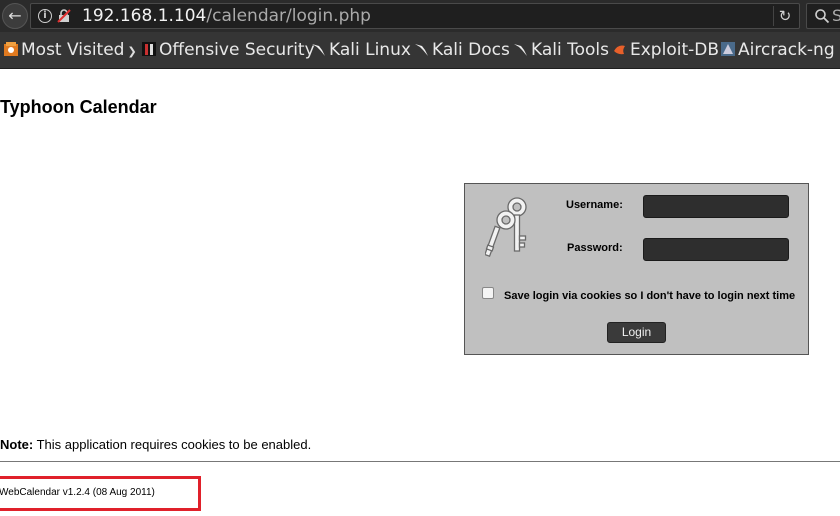 This screenshot has height=516, width=840. What do you see at coordinates (636, 332) in the screenshot?
I see `login-button: Login` at bounding box center [636, 332].